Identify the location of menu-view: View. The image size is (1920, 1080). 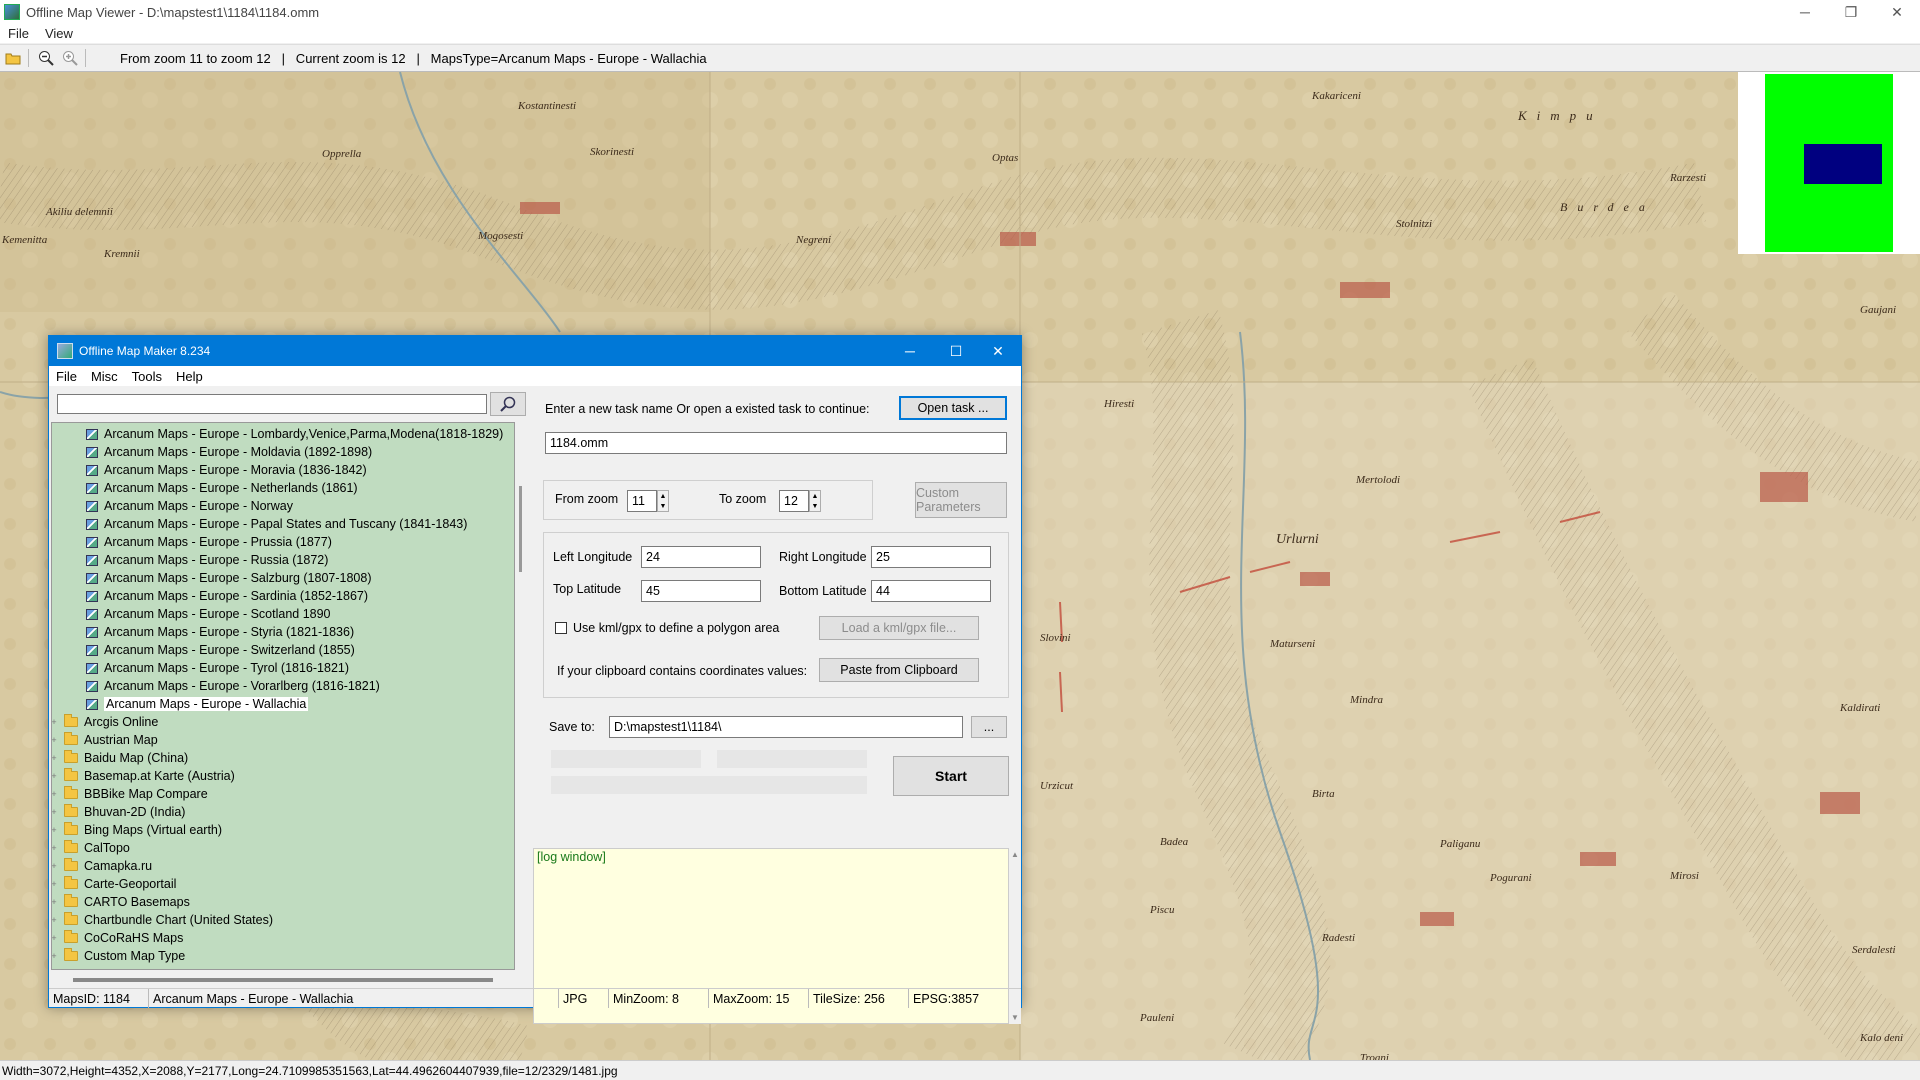
(59, 33).